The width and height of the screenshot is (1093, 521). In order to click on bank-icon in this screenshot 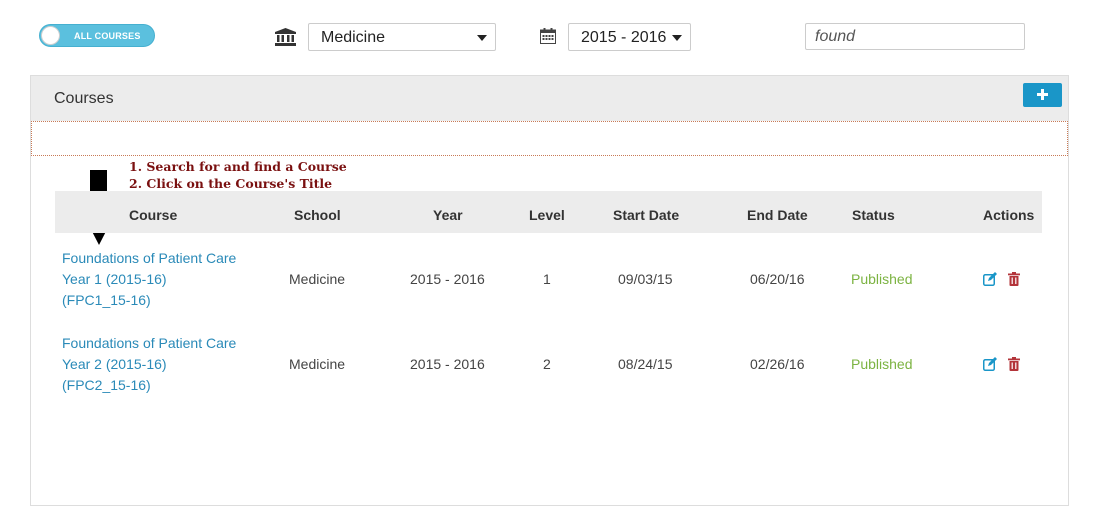, I will do `click(285, 37)`.